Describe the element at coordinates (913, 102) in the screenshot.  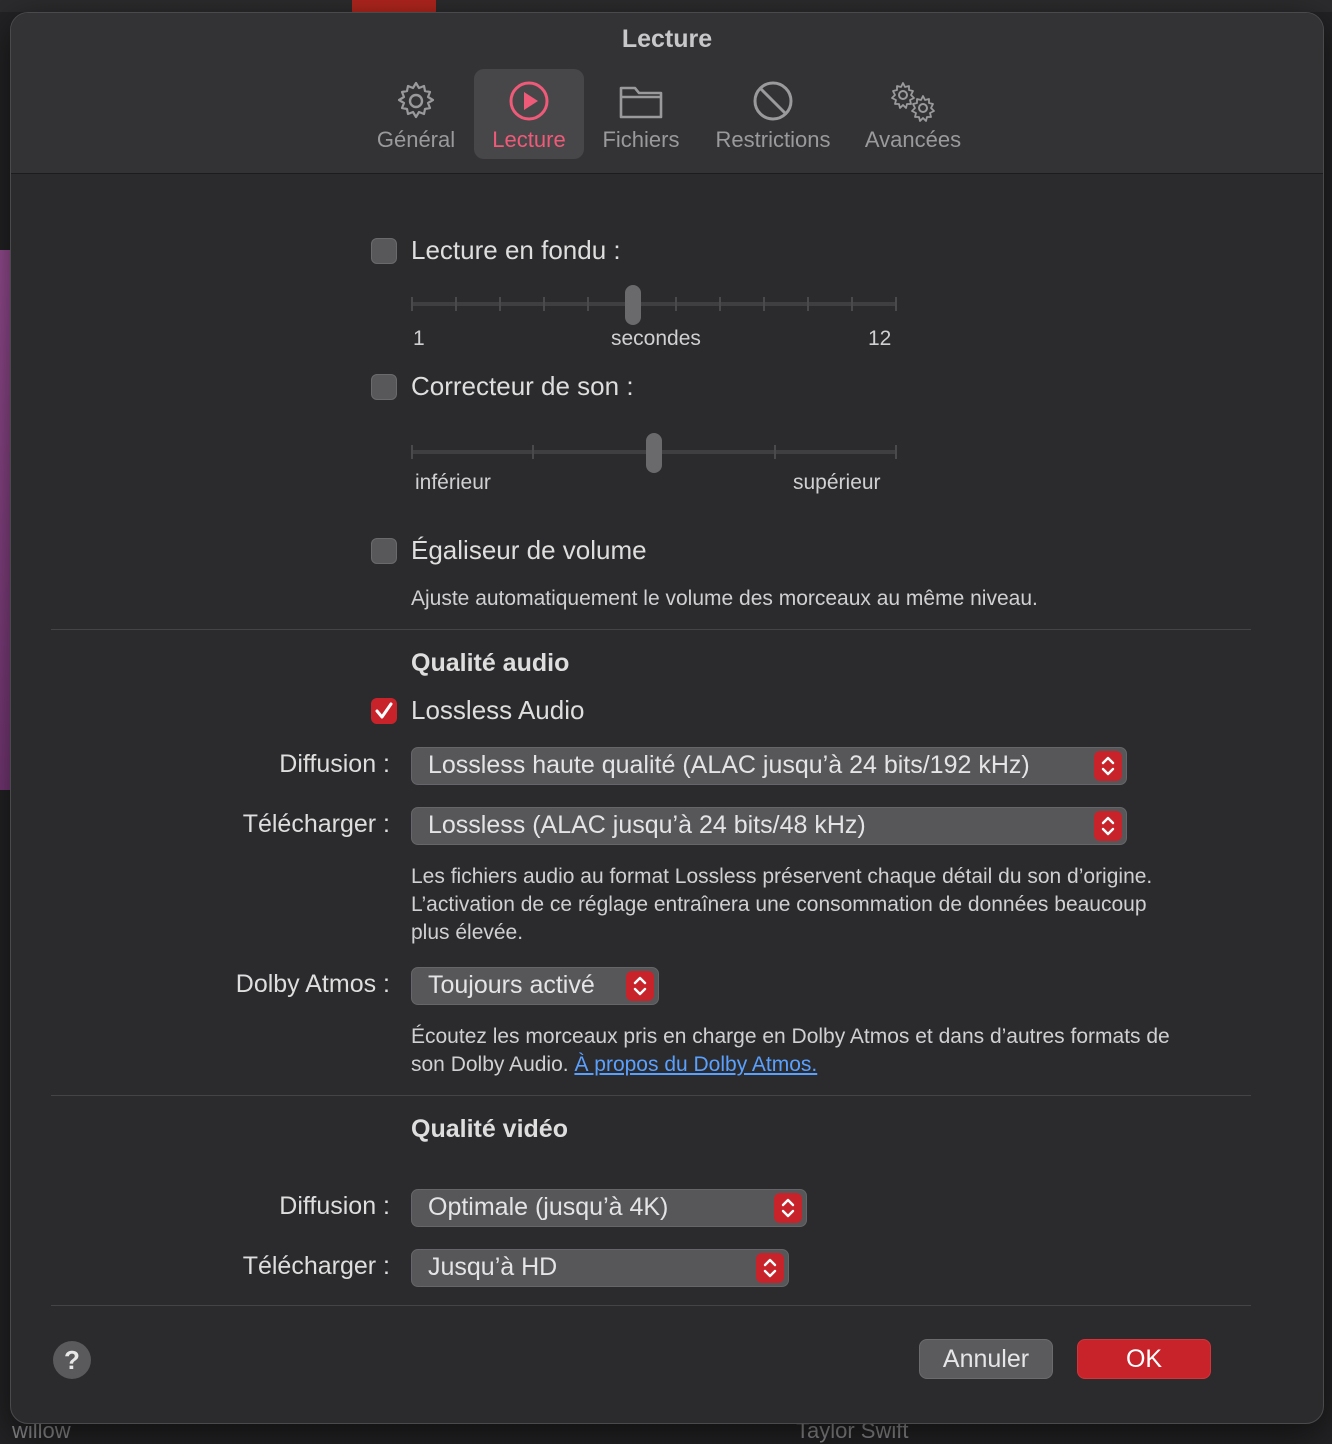
I see `gears-icon` at that location.